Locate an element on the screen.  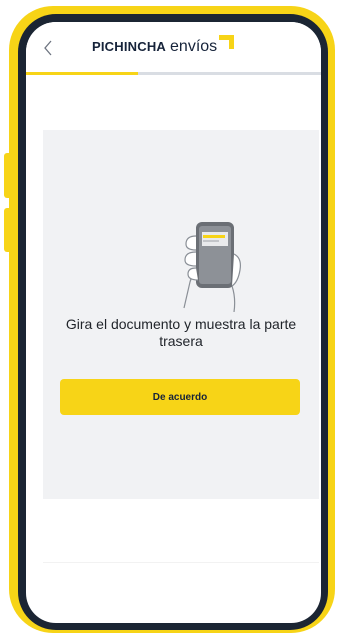
chevron-left-icon is located at coordinates (48, 48).